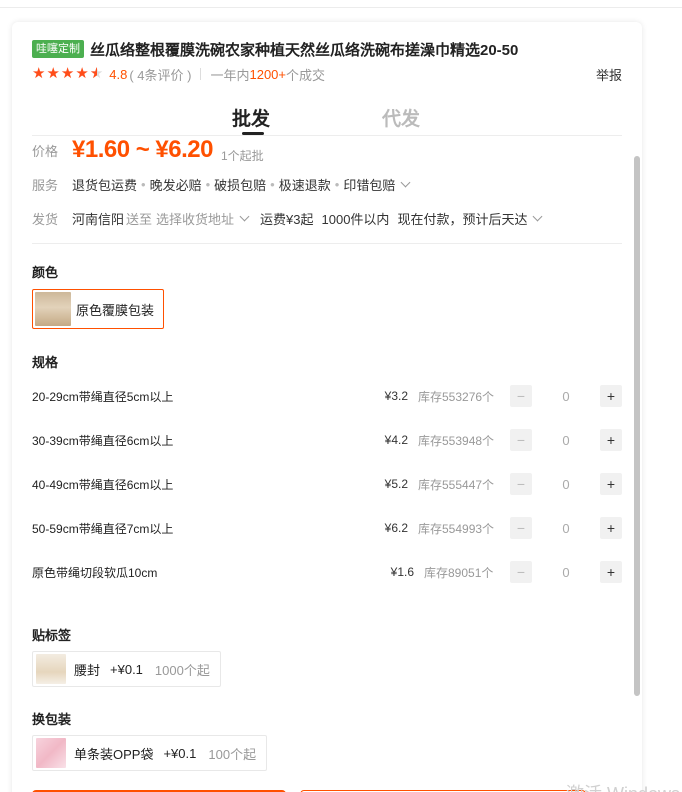 This screenshot has width=682, height=792. What do you see at coordinates (369, 185) in the screenshot?
I see `service-item: 印错包赔` at bounding box center [369, 185].